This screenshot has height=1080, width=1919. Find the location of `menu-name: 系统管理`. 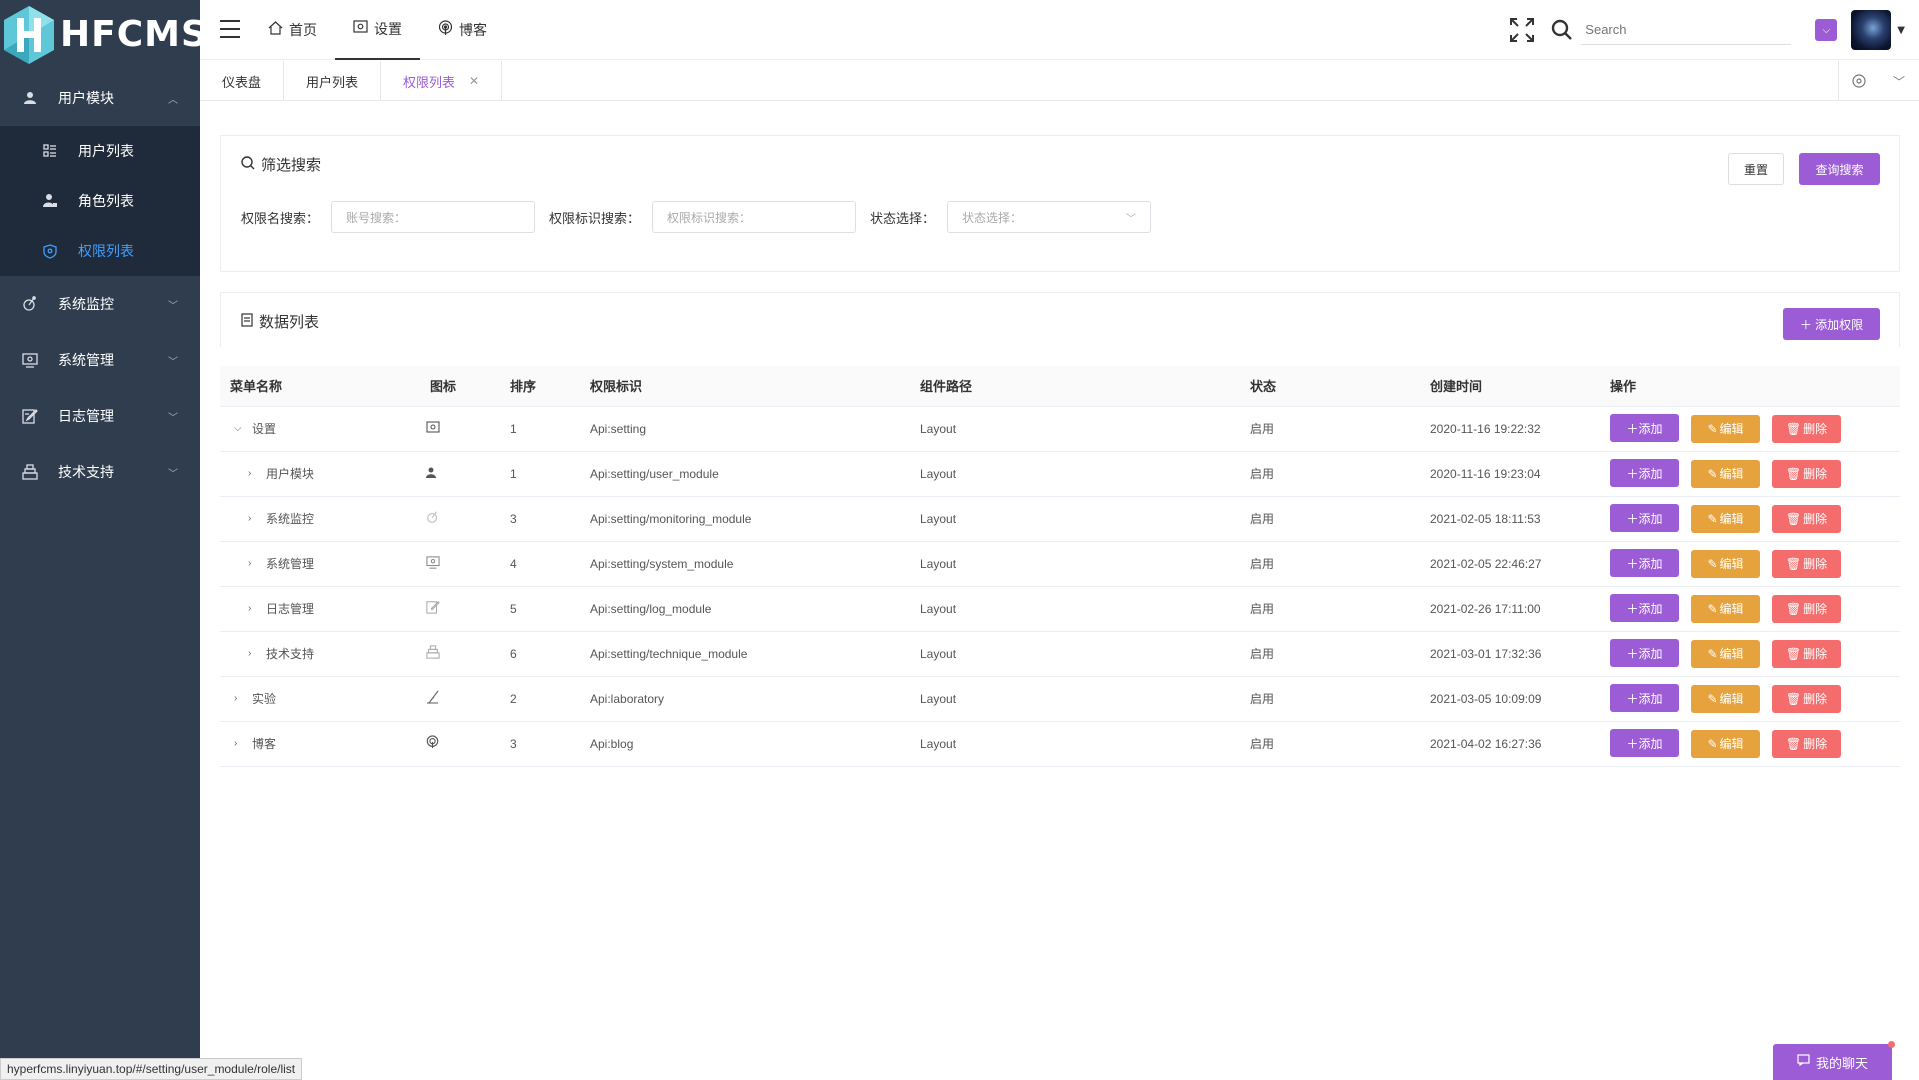

menu-name: 系统管理 is located at coordinates (290, 564).